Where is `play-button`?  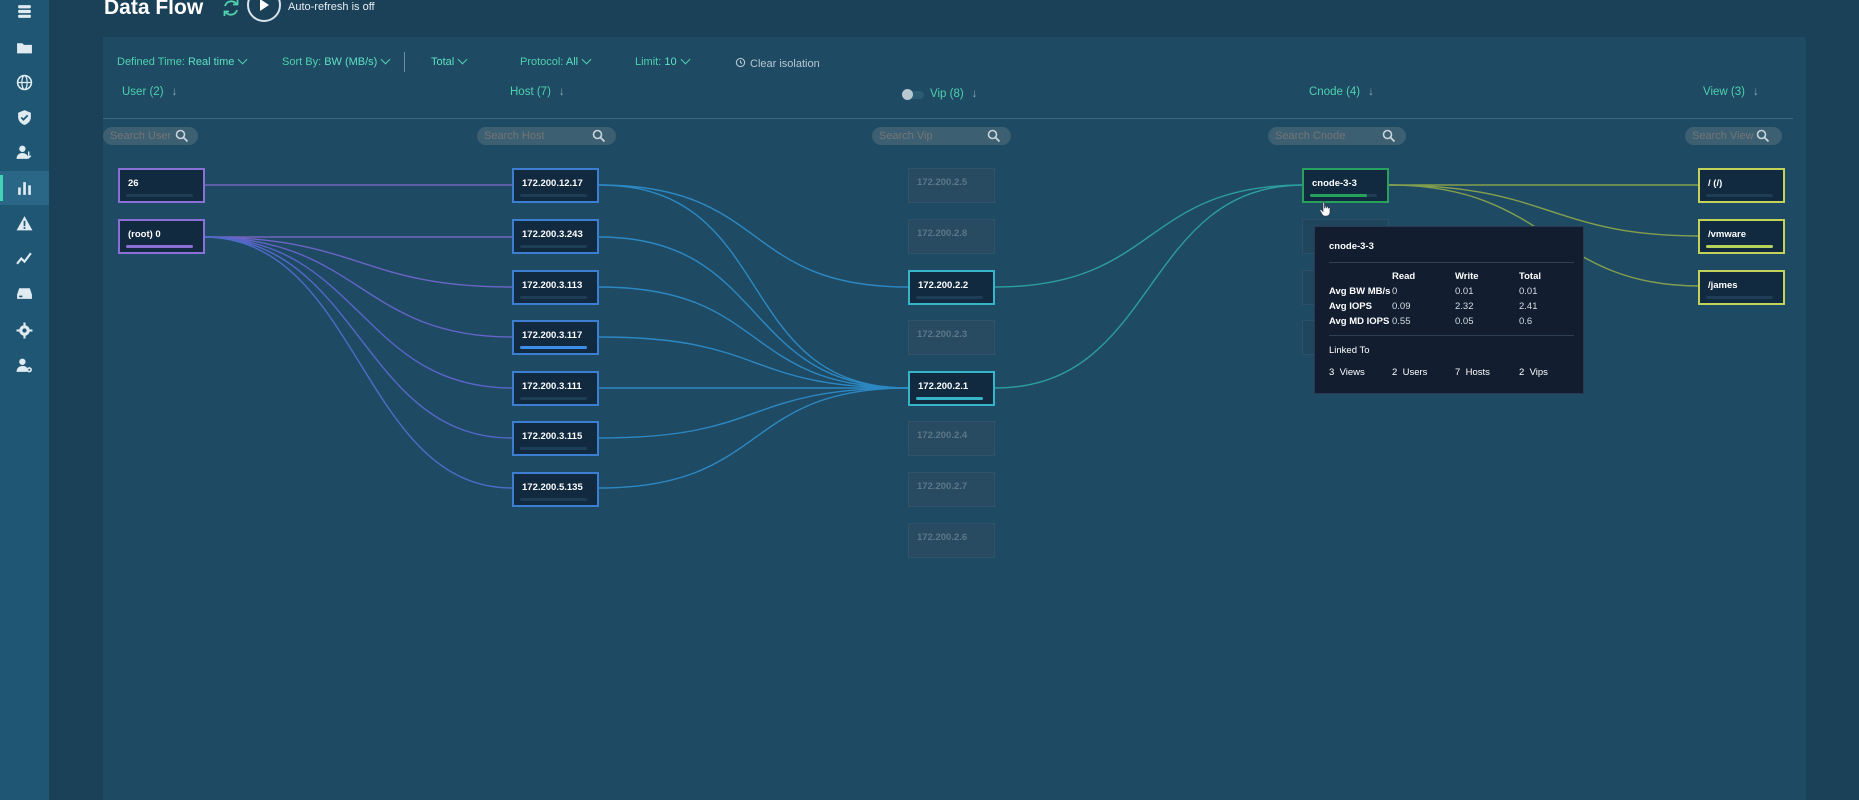
play-button is located at coordinates (264, 11).